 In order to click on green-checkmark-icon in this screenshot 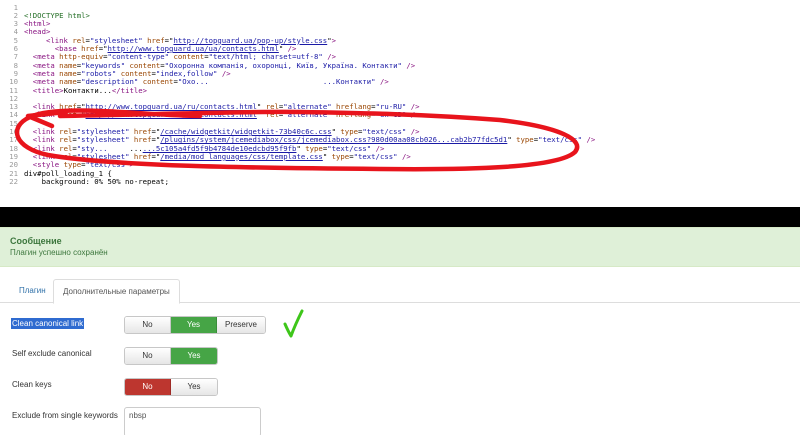, I will do `click(293, 323)`.